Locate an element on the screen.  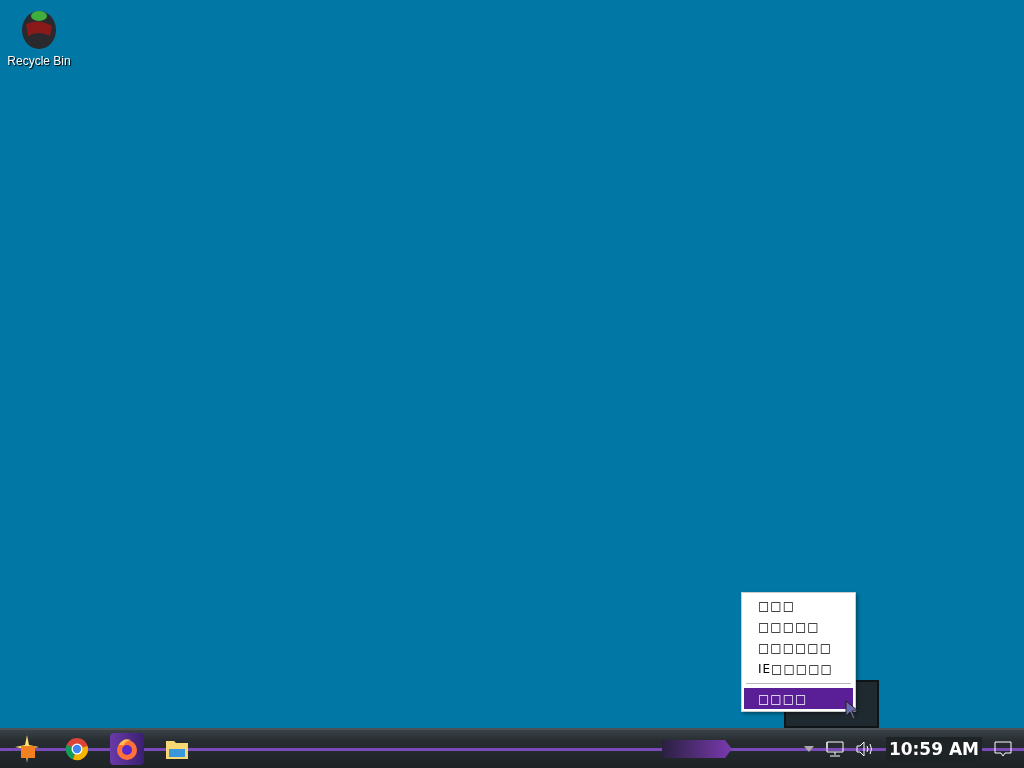
caret-icon is located at coordinates (808, 749).